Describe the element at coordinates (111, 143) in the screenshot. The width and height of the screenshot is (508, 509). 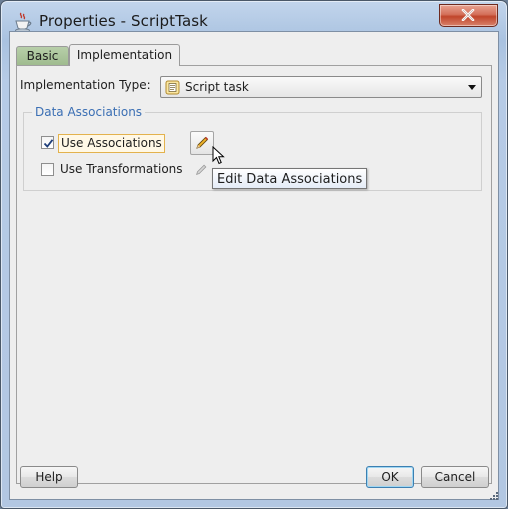
I see `use-associations-label: Use Associations` at that location.